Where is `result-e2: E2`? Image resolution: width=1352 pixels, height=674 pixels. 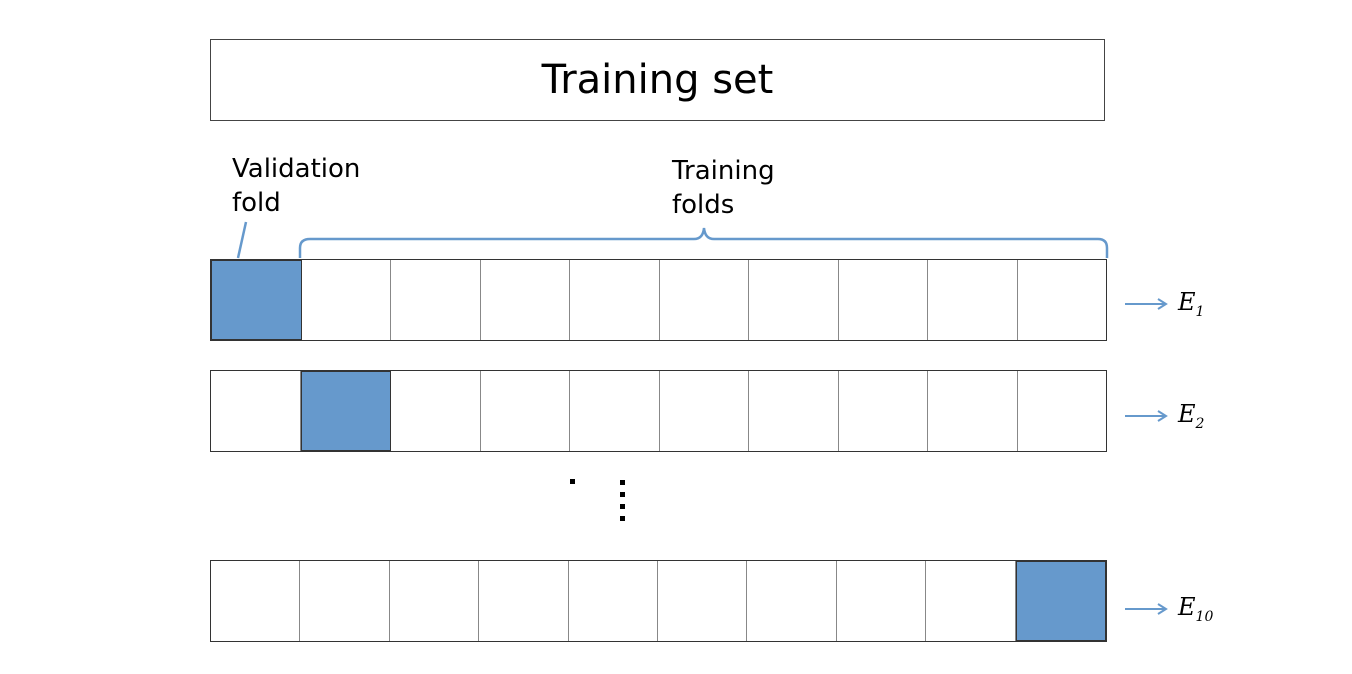 result-e2: E2 is located at coordinates (1164, 416).